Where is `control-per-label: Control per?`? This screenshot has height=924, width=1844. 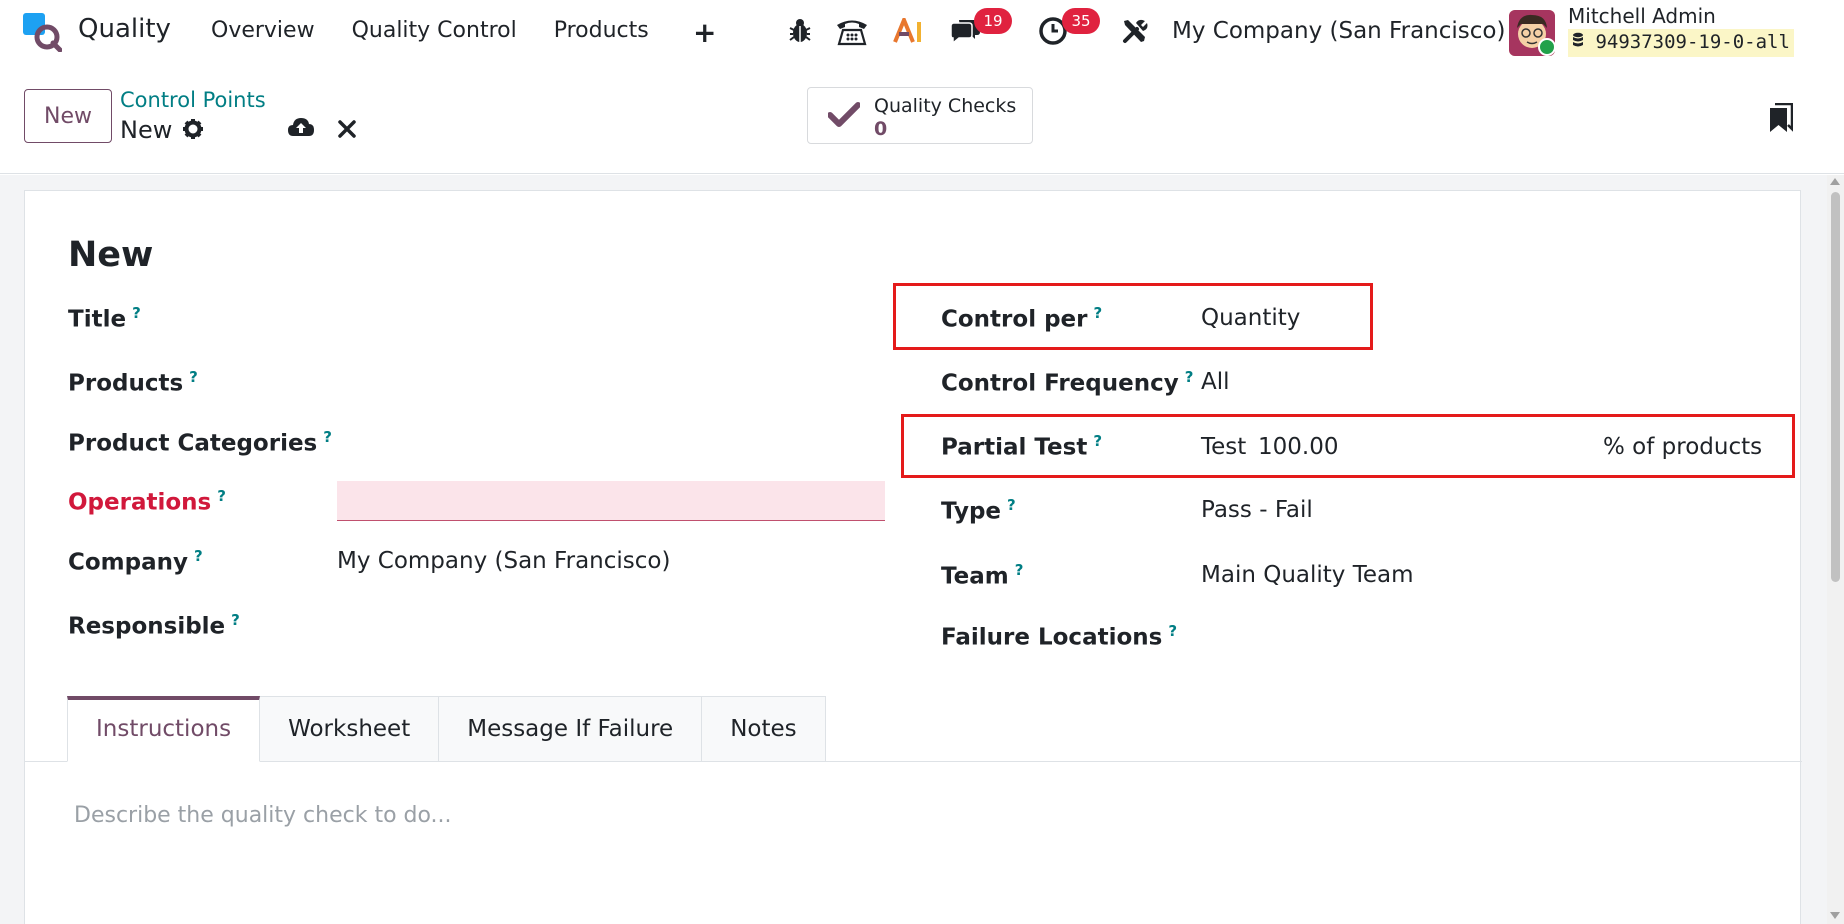 control-per-label: Control per? is located at coordinates (1022, 318).